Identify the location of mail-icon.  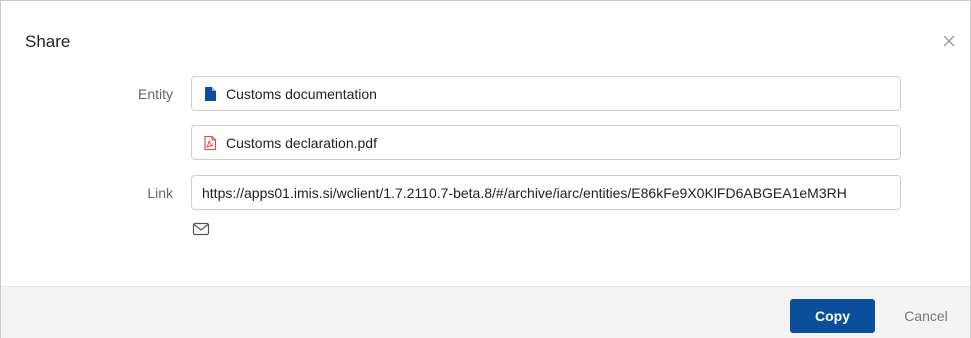
(201, 229).